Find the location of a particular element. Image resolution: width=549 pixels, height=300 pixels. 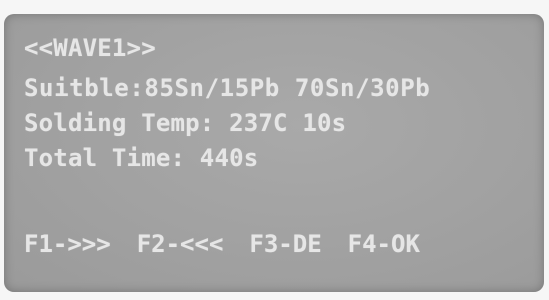

f4-ok-key: F4-OK is located at coordinates (384, 244).